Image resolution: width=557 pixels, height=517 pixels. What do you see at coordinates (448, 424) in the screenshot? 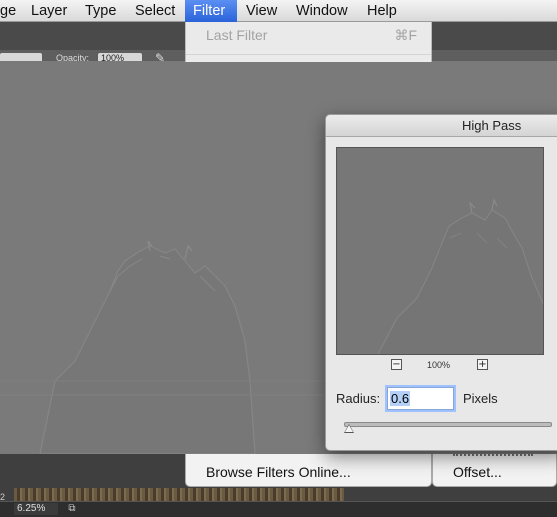
I see `radius-slider` at bounding box center [448, 424].